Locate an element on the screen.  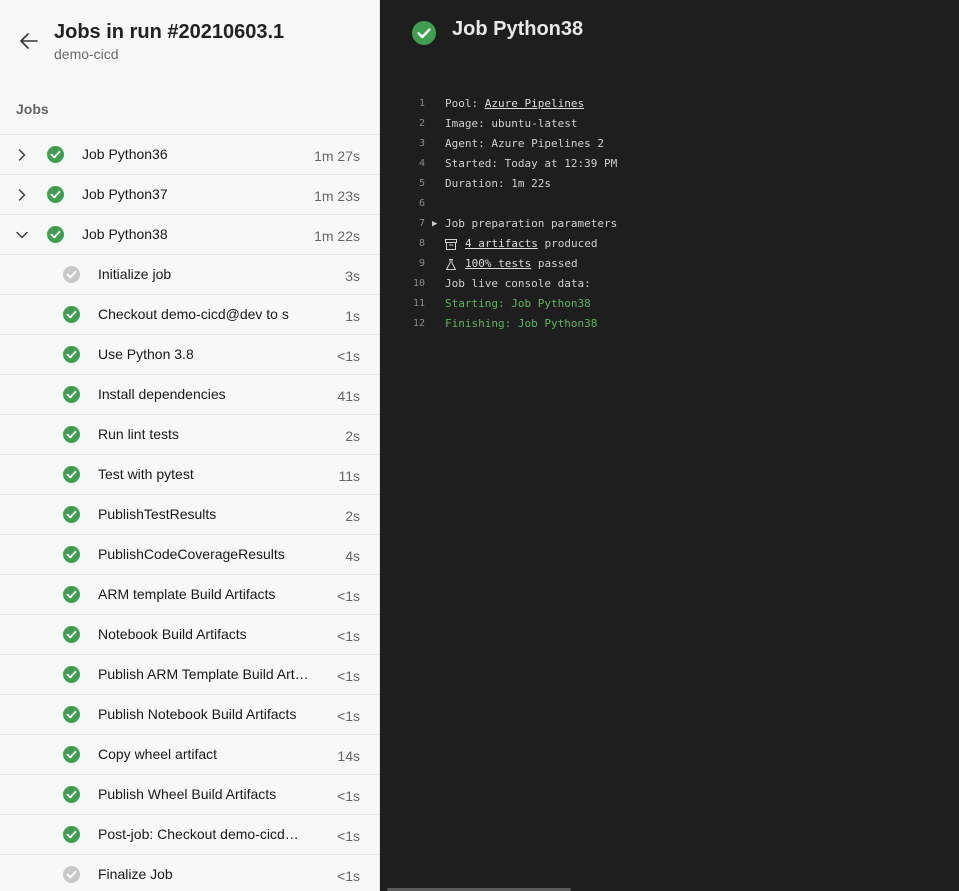
step-row: PublishCodeCoverageResults 4s is located at coordinates (189, 555).